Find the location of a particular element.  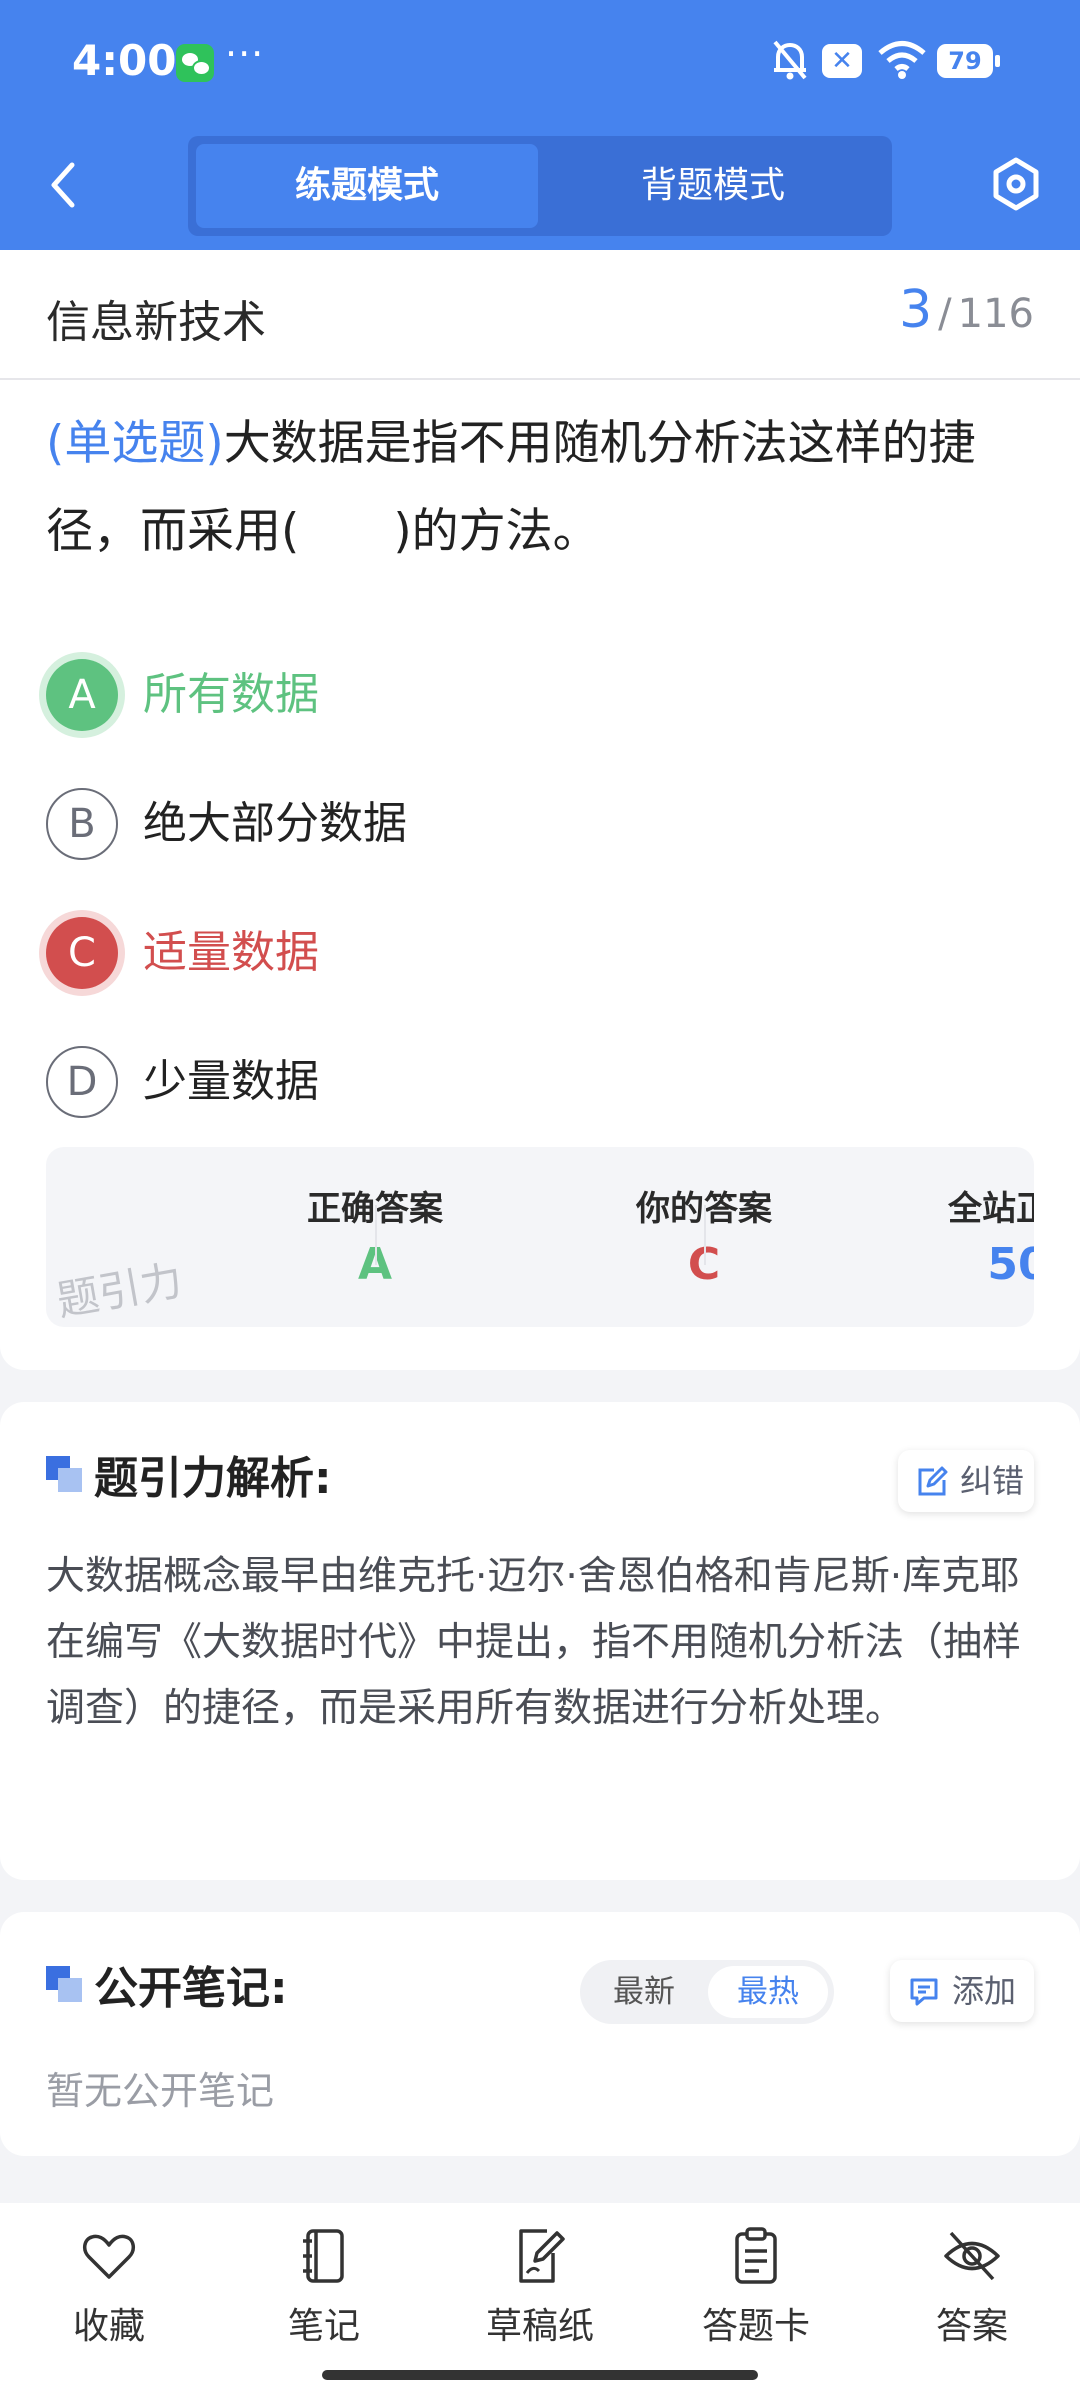

question-progress: 3/116 is located at coordinates (966, 310).